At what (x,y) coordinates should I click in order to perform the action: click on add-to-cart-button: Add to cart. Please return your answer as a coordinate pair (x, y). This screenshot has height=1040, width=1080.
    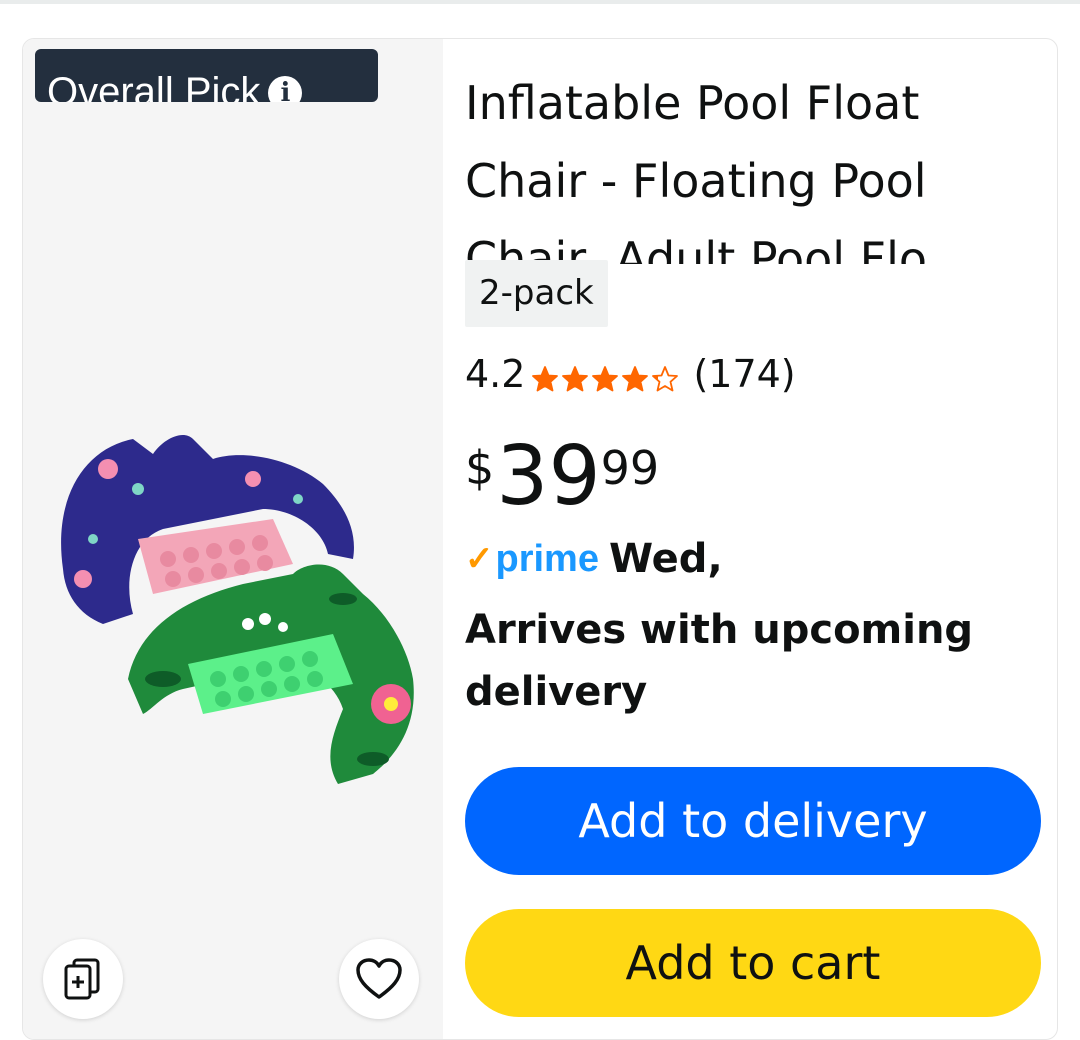
    Looking at the image, I should click on (753, 963).